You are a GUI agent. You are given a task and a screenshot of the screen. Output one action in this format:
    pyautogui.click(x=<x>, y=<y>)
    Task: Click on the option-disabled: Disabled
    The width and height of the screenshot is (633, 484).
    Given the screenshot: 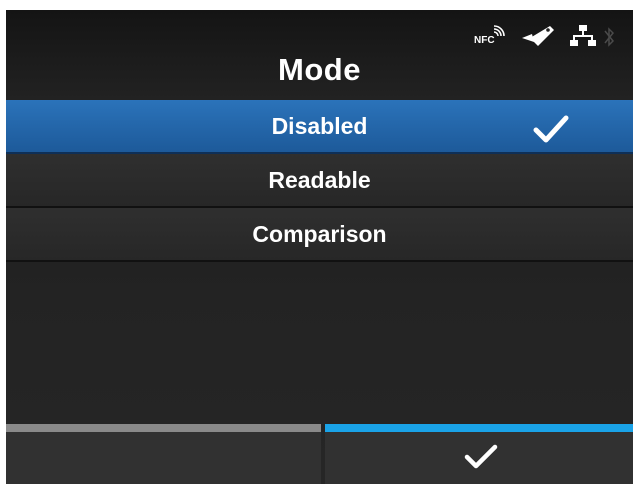 What is the action you would take?
    pyautogui.click(x=319, y=127)
    